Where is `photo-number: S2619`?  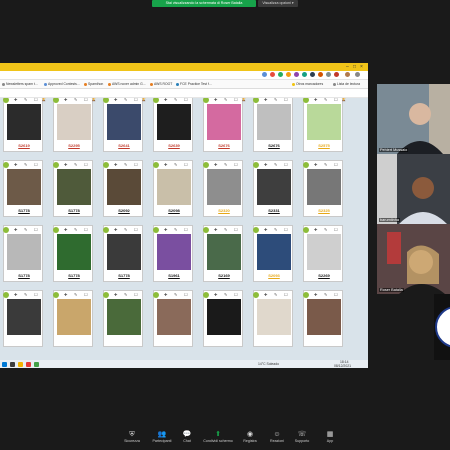 photo-number: S2619 is located at coordinates (24, 145).